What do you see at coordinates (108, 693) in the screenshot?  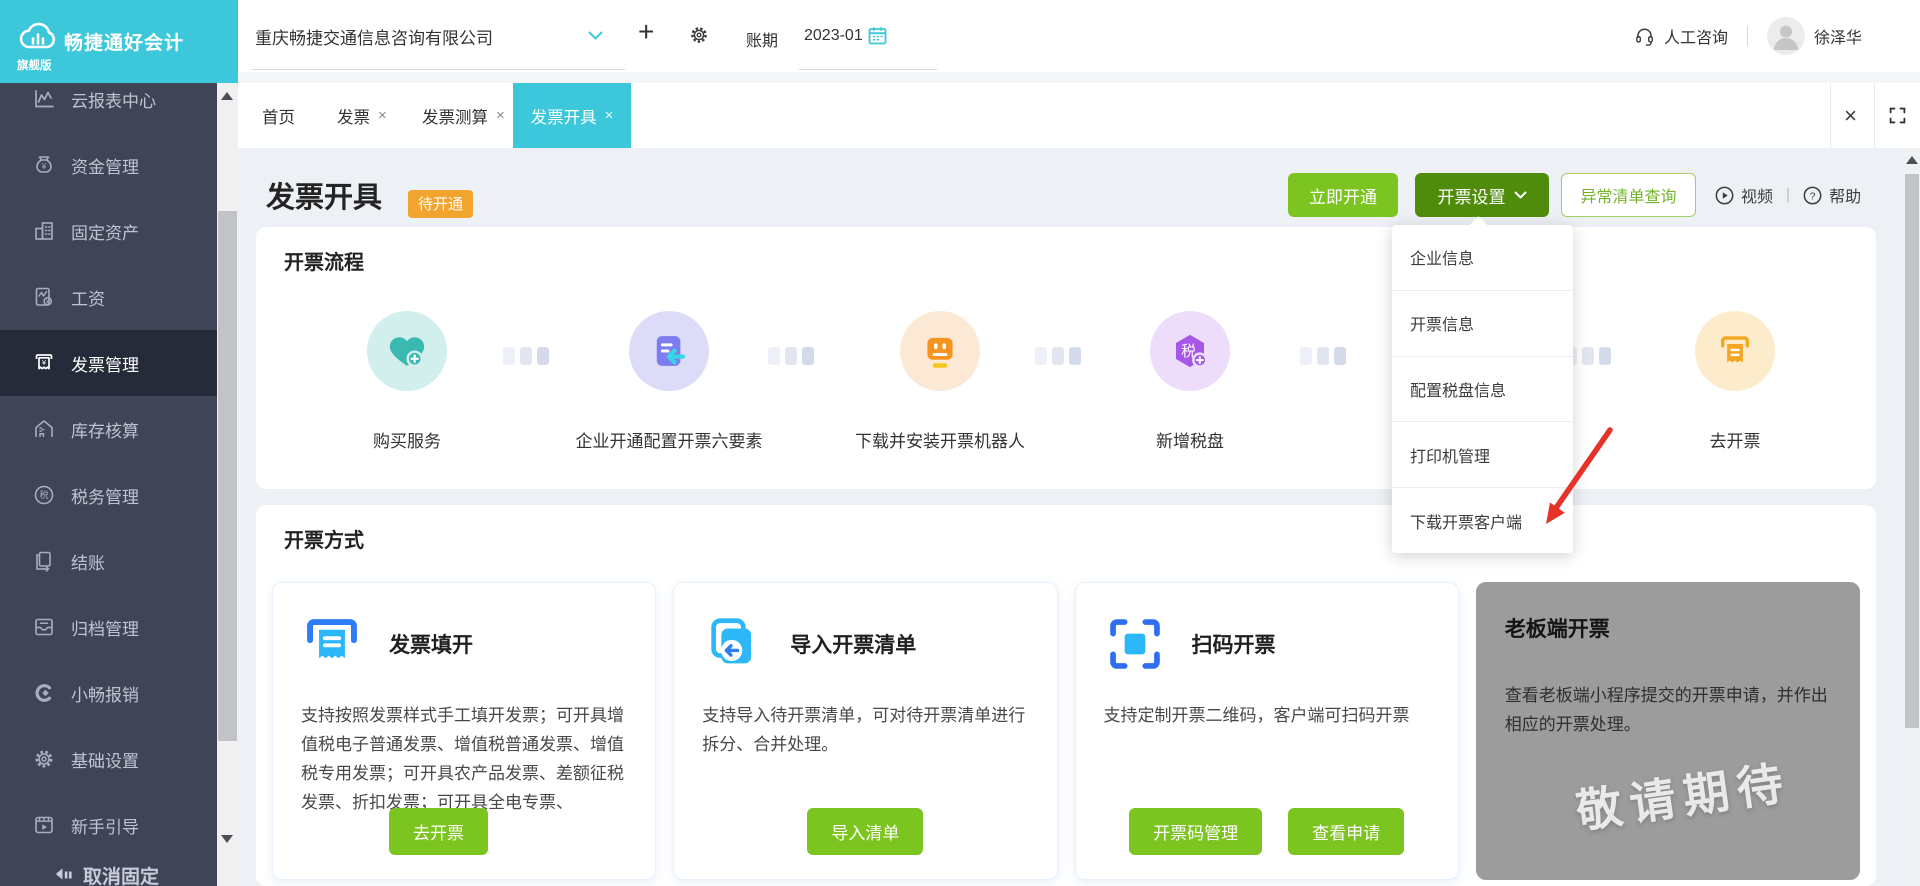 I see `sidebar-item-reimburse: 小畅报销` at bounding box center [108, 693].